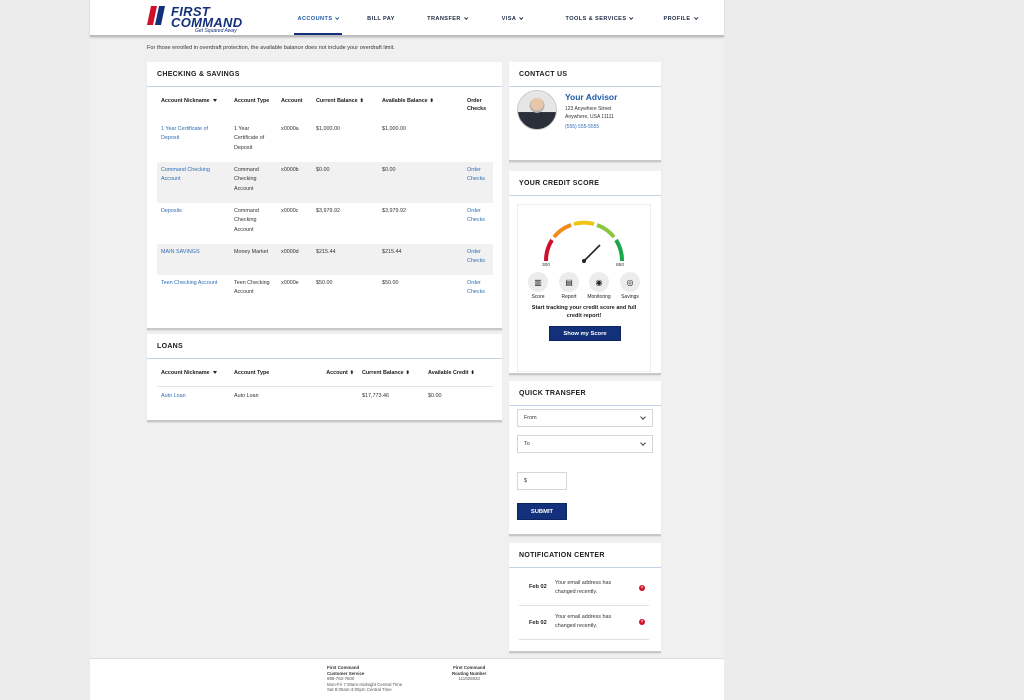 The width and height of the screenshot is (1024, 700). I want to click on available-balance: $1,000.00, so click(394, 129).